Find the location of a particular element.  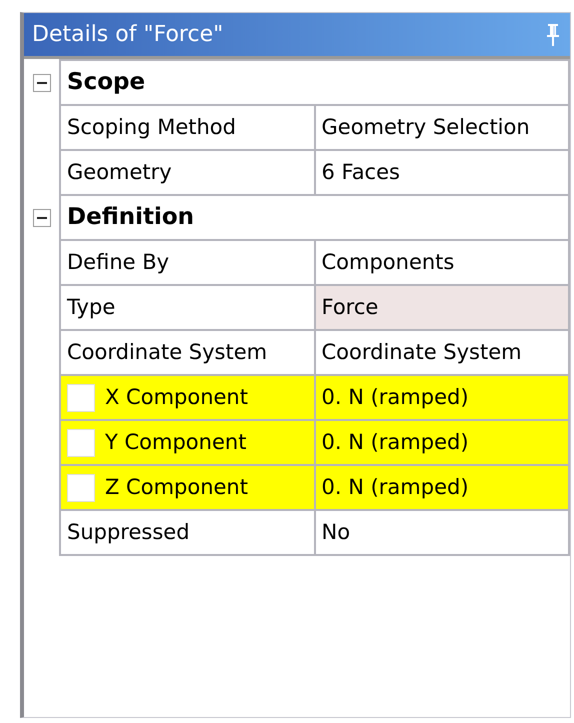

property-value: 6 Faces is located at coordinates (441, 172).